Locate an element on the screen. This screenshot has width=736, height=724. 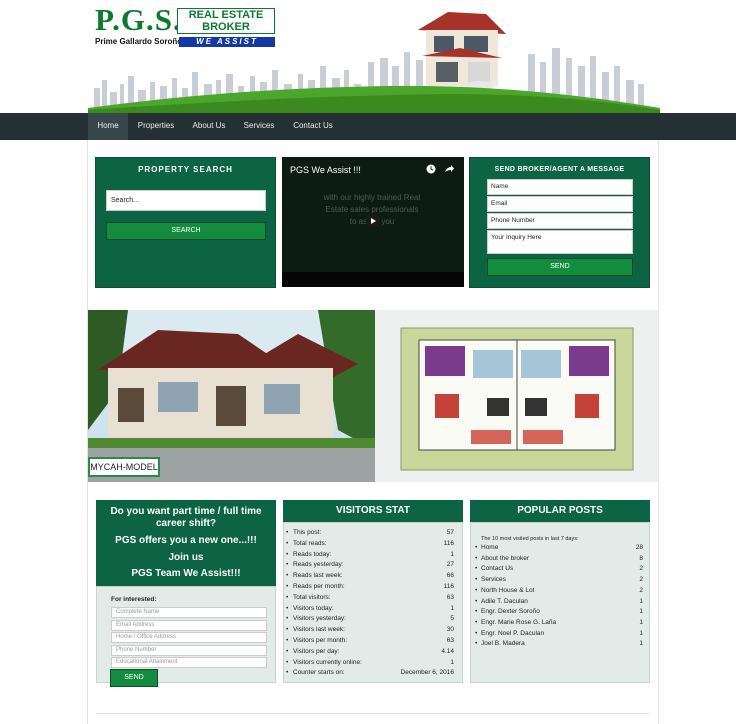
popular-post-item: • Joel B. Madera 1 is located at coordinates (559, 644).